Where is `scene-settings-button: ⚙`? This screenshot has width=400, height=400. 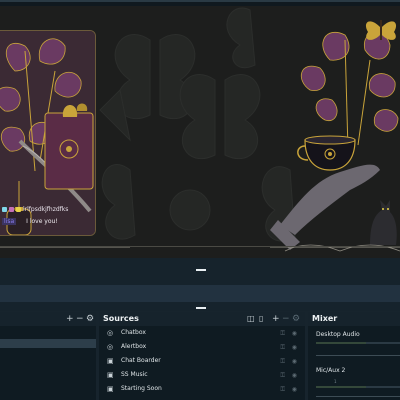 scene-settings-button: ⚙ is located at coordinates (90, 319).